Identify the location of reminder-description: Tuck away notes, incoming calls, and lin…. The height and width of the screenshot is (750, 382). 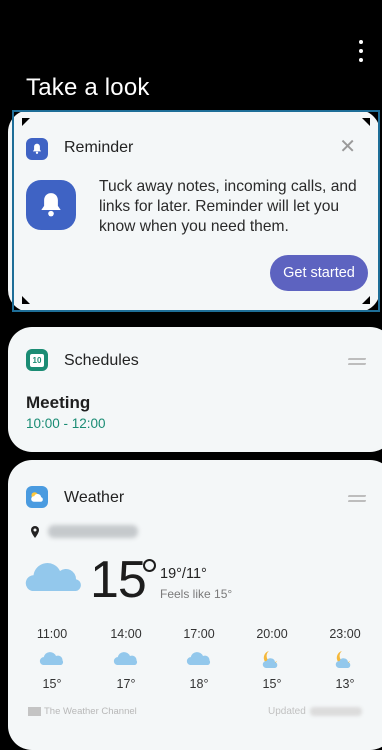
(228, 206).